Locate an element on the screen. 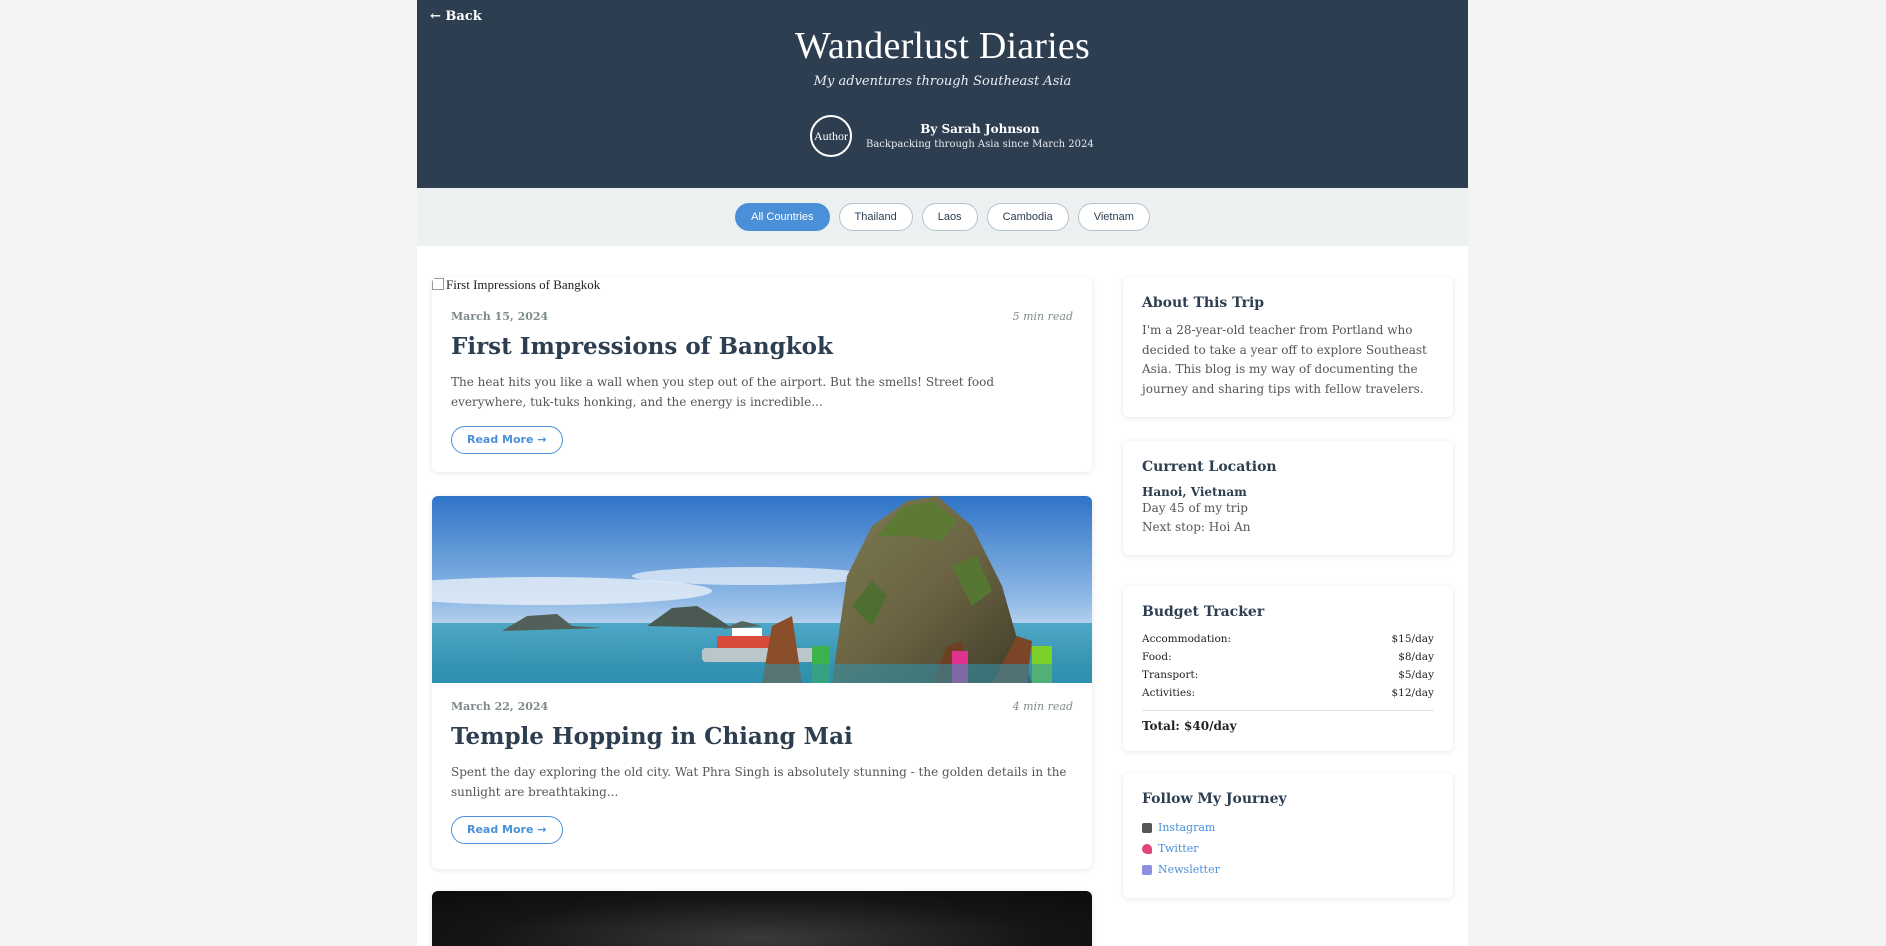 The width and height of the screenshot is (1886, 946). budget-row: Transport: $5/day is located at coordinates (1288, 675).